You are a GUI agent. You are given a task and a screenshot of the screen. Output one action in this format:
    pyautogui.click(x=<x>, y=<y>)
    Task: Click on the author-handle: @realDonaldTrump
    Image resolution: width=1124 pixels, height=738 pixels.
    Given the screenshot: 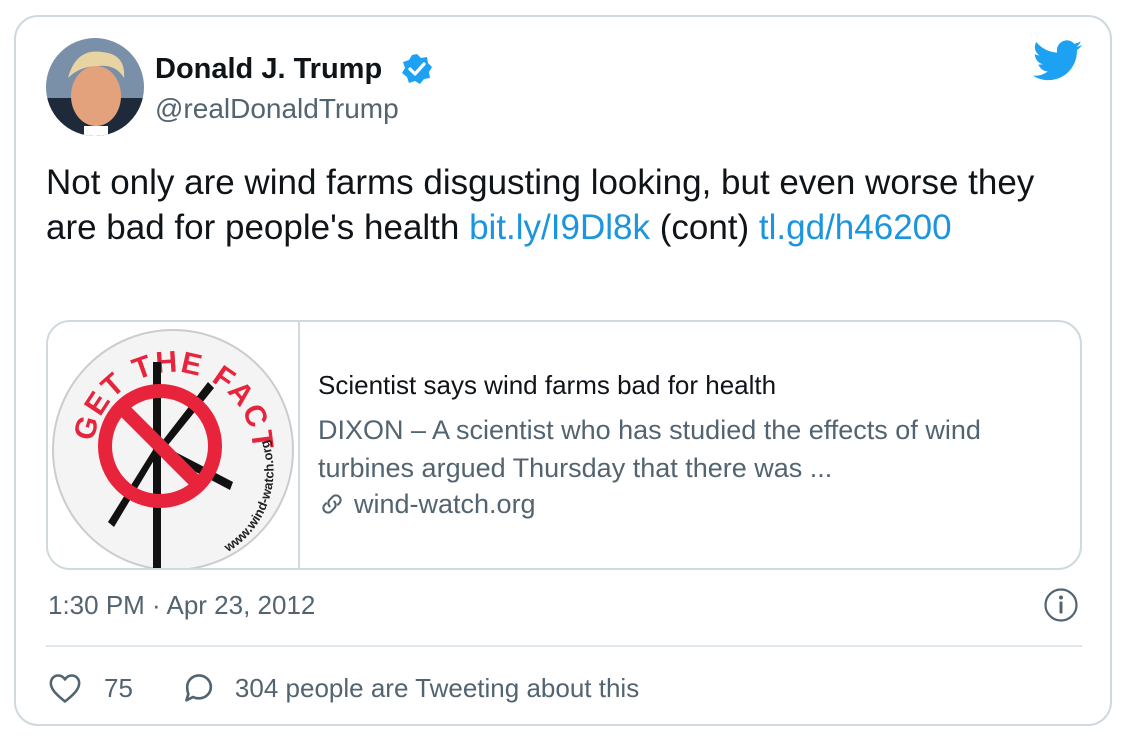 What is the action you would take?
    pyautogui.click(x=277, y=109)
    